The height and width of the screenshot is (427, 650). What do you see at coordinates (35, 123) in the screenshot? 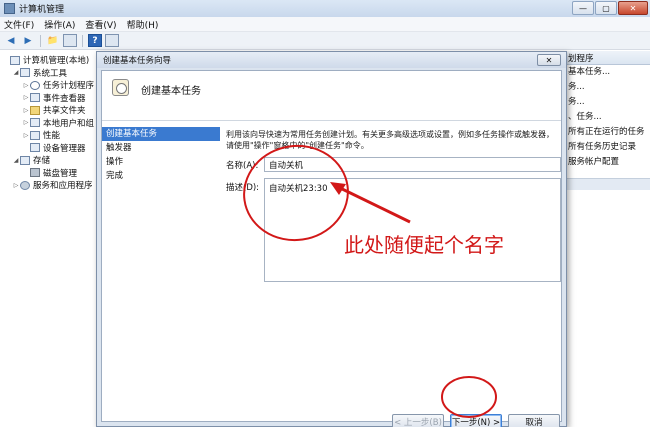
I see `users-icon` at bounding box center [35, 123].